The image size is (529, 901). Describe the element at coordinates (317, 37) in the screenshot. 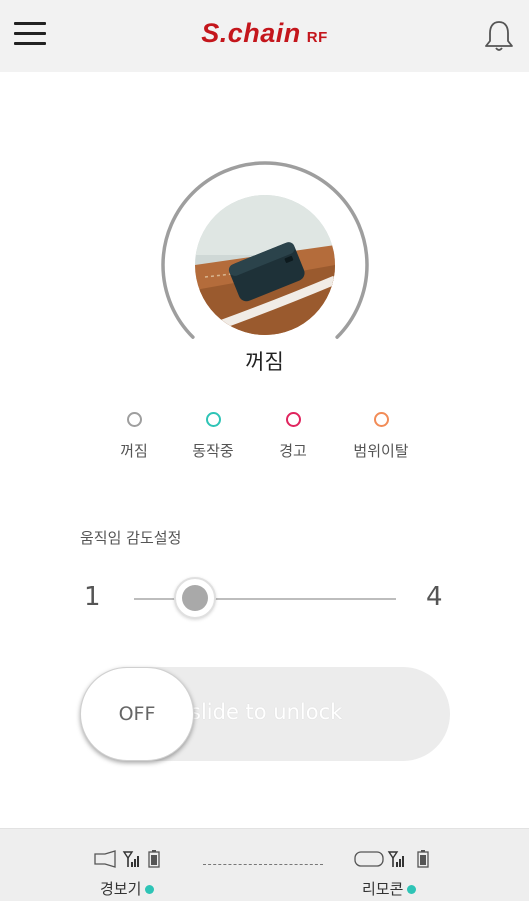

I see `logo-sub: RF` at that location.